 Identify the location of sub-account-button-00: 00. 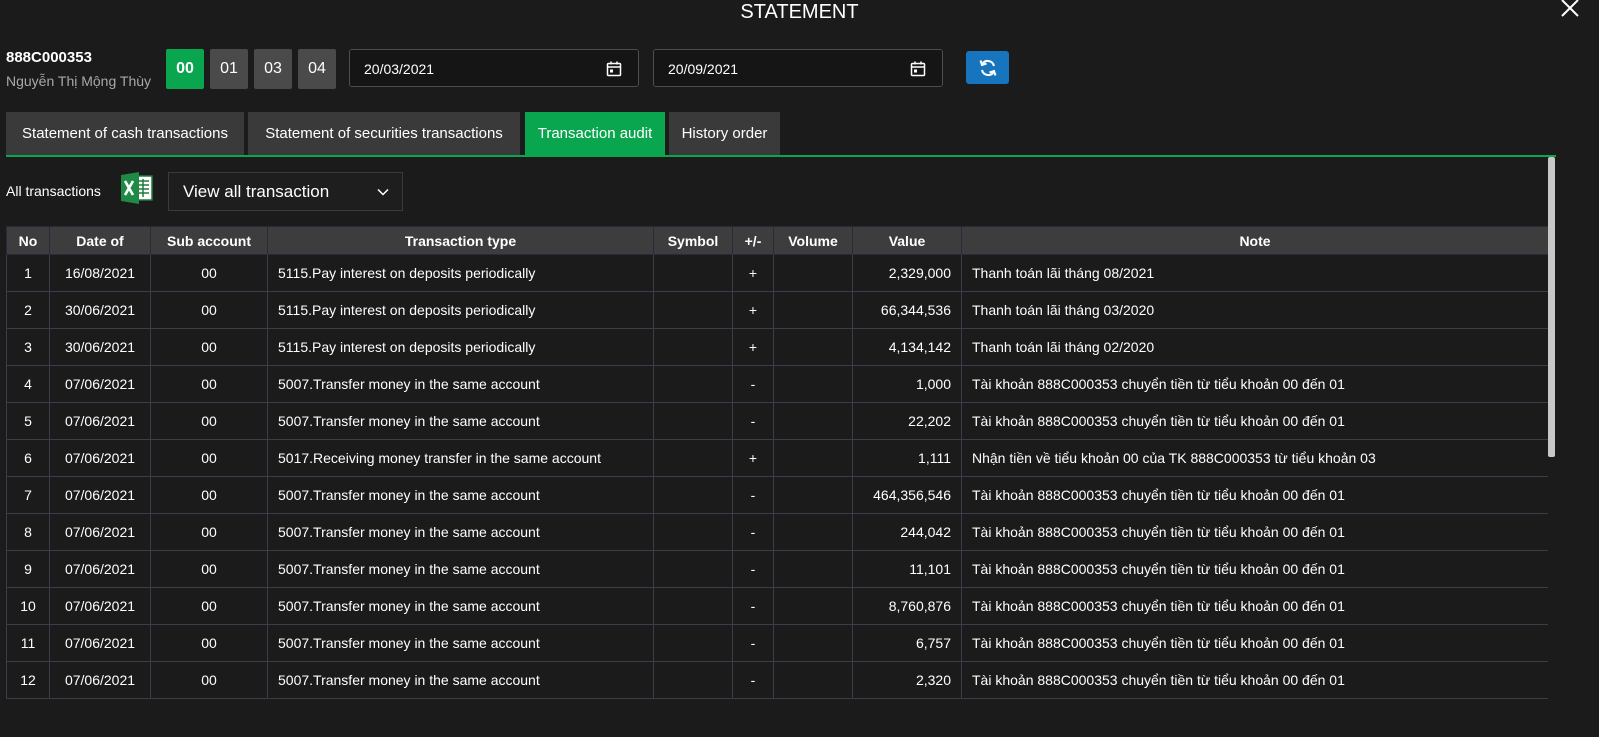
(185, 69).